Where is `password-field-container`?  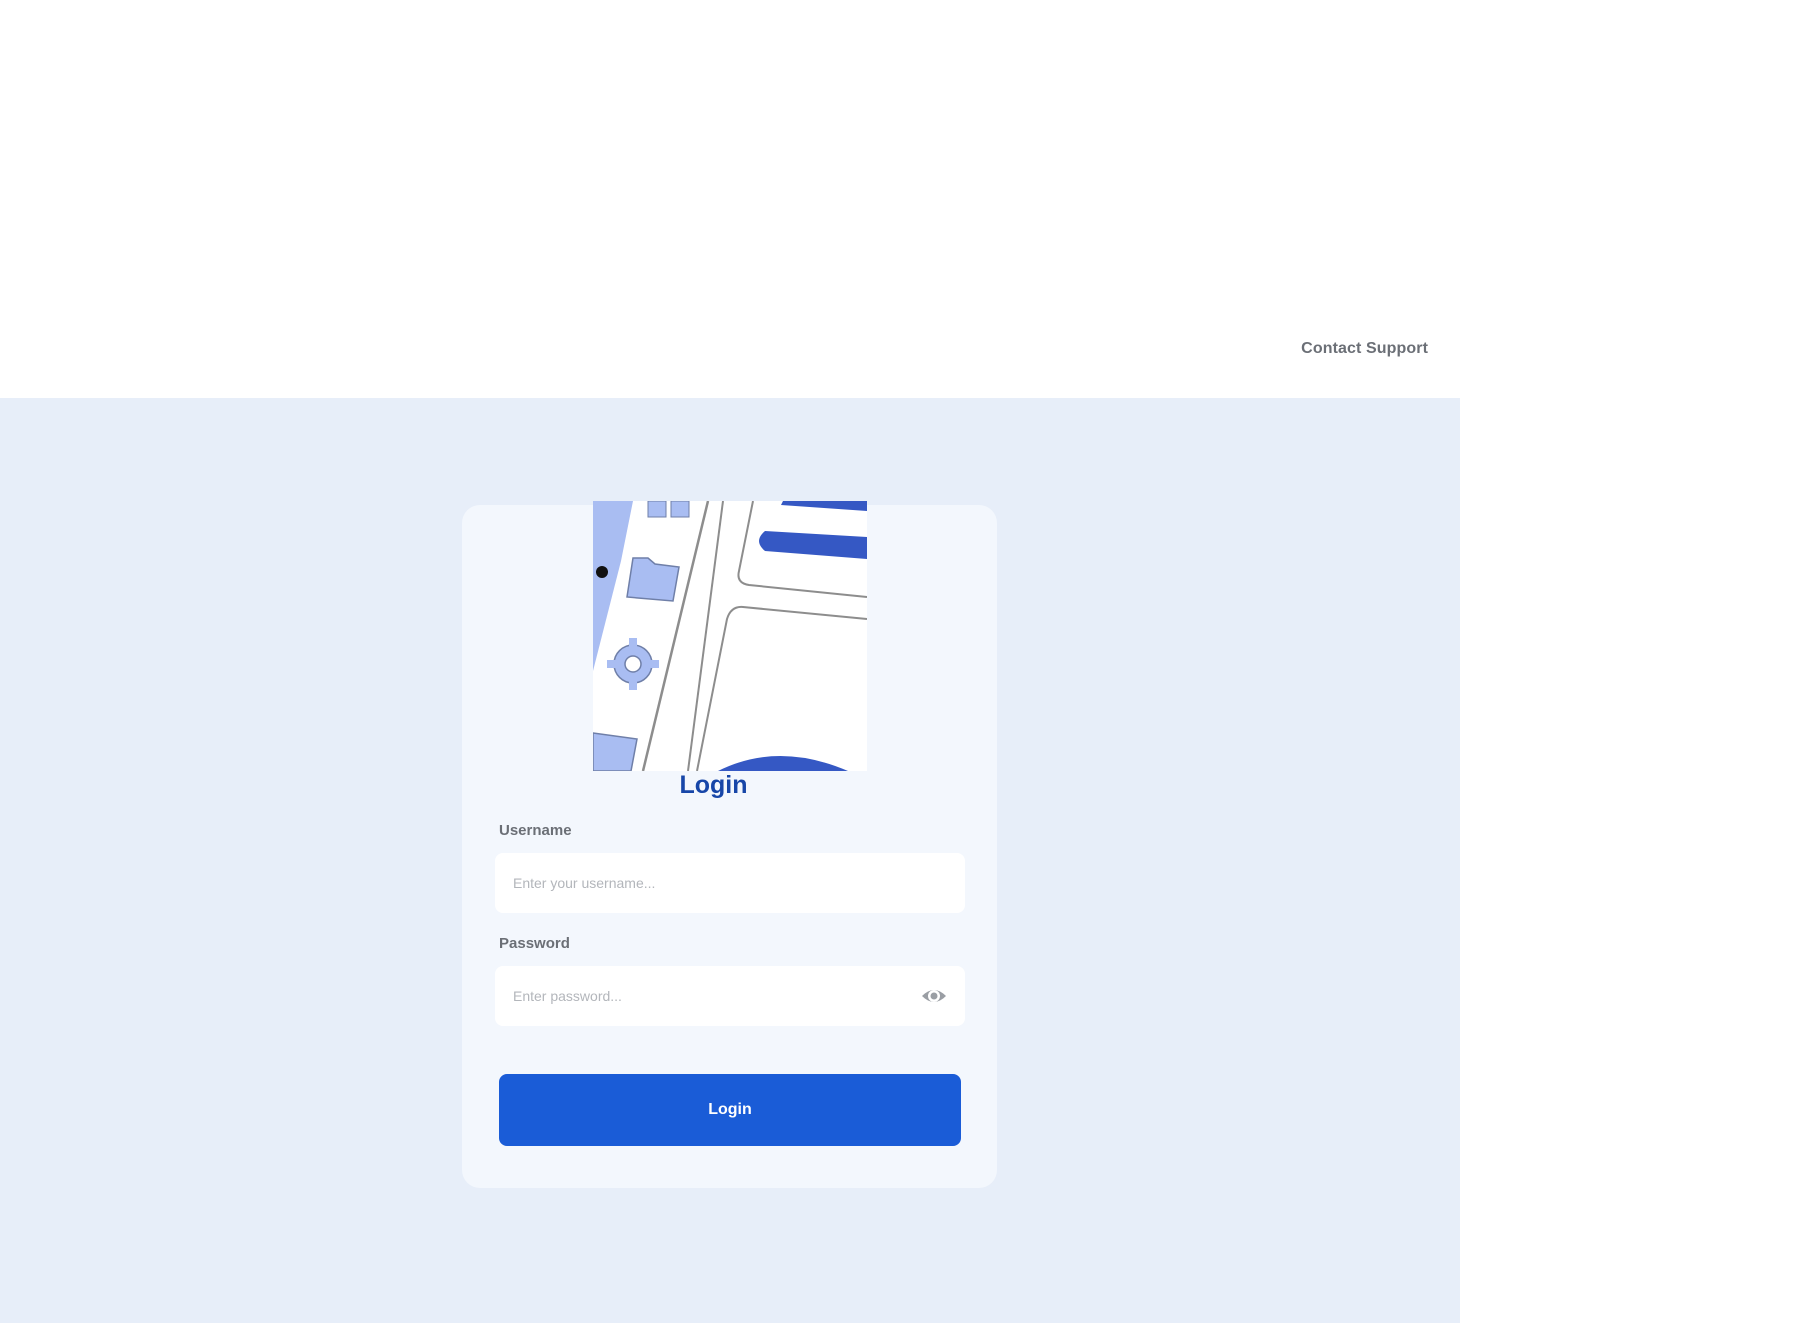 password-field-container is located at coordinates (730, 996).